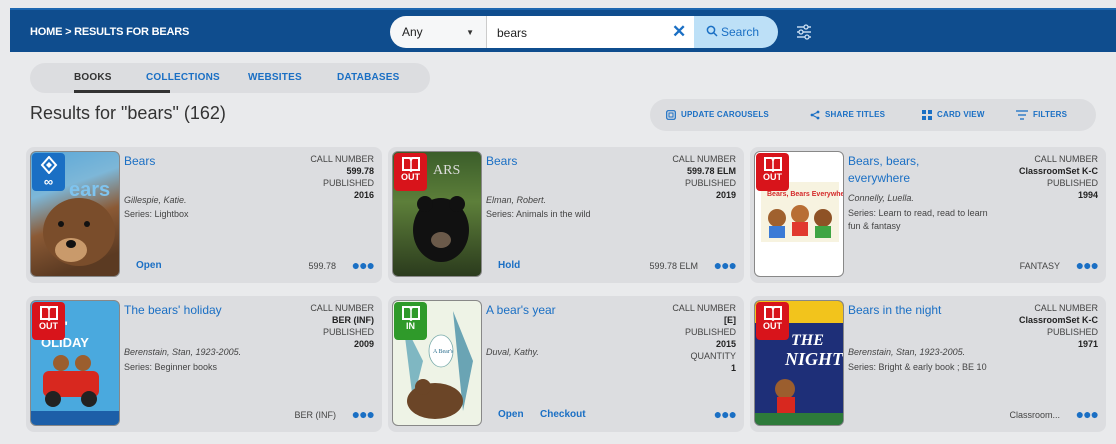 The width and height of the screenshot is (1116, 444). I want to click on title-link: A bear's year, so click(561, 310).